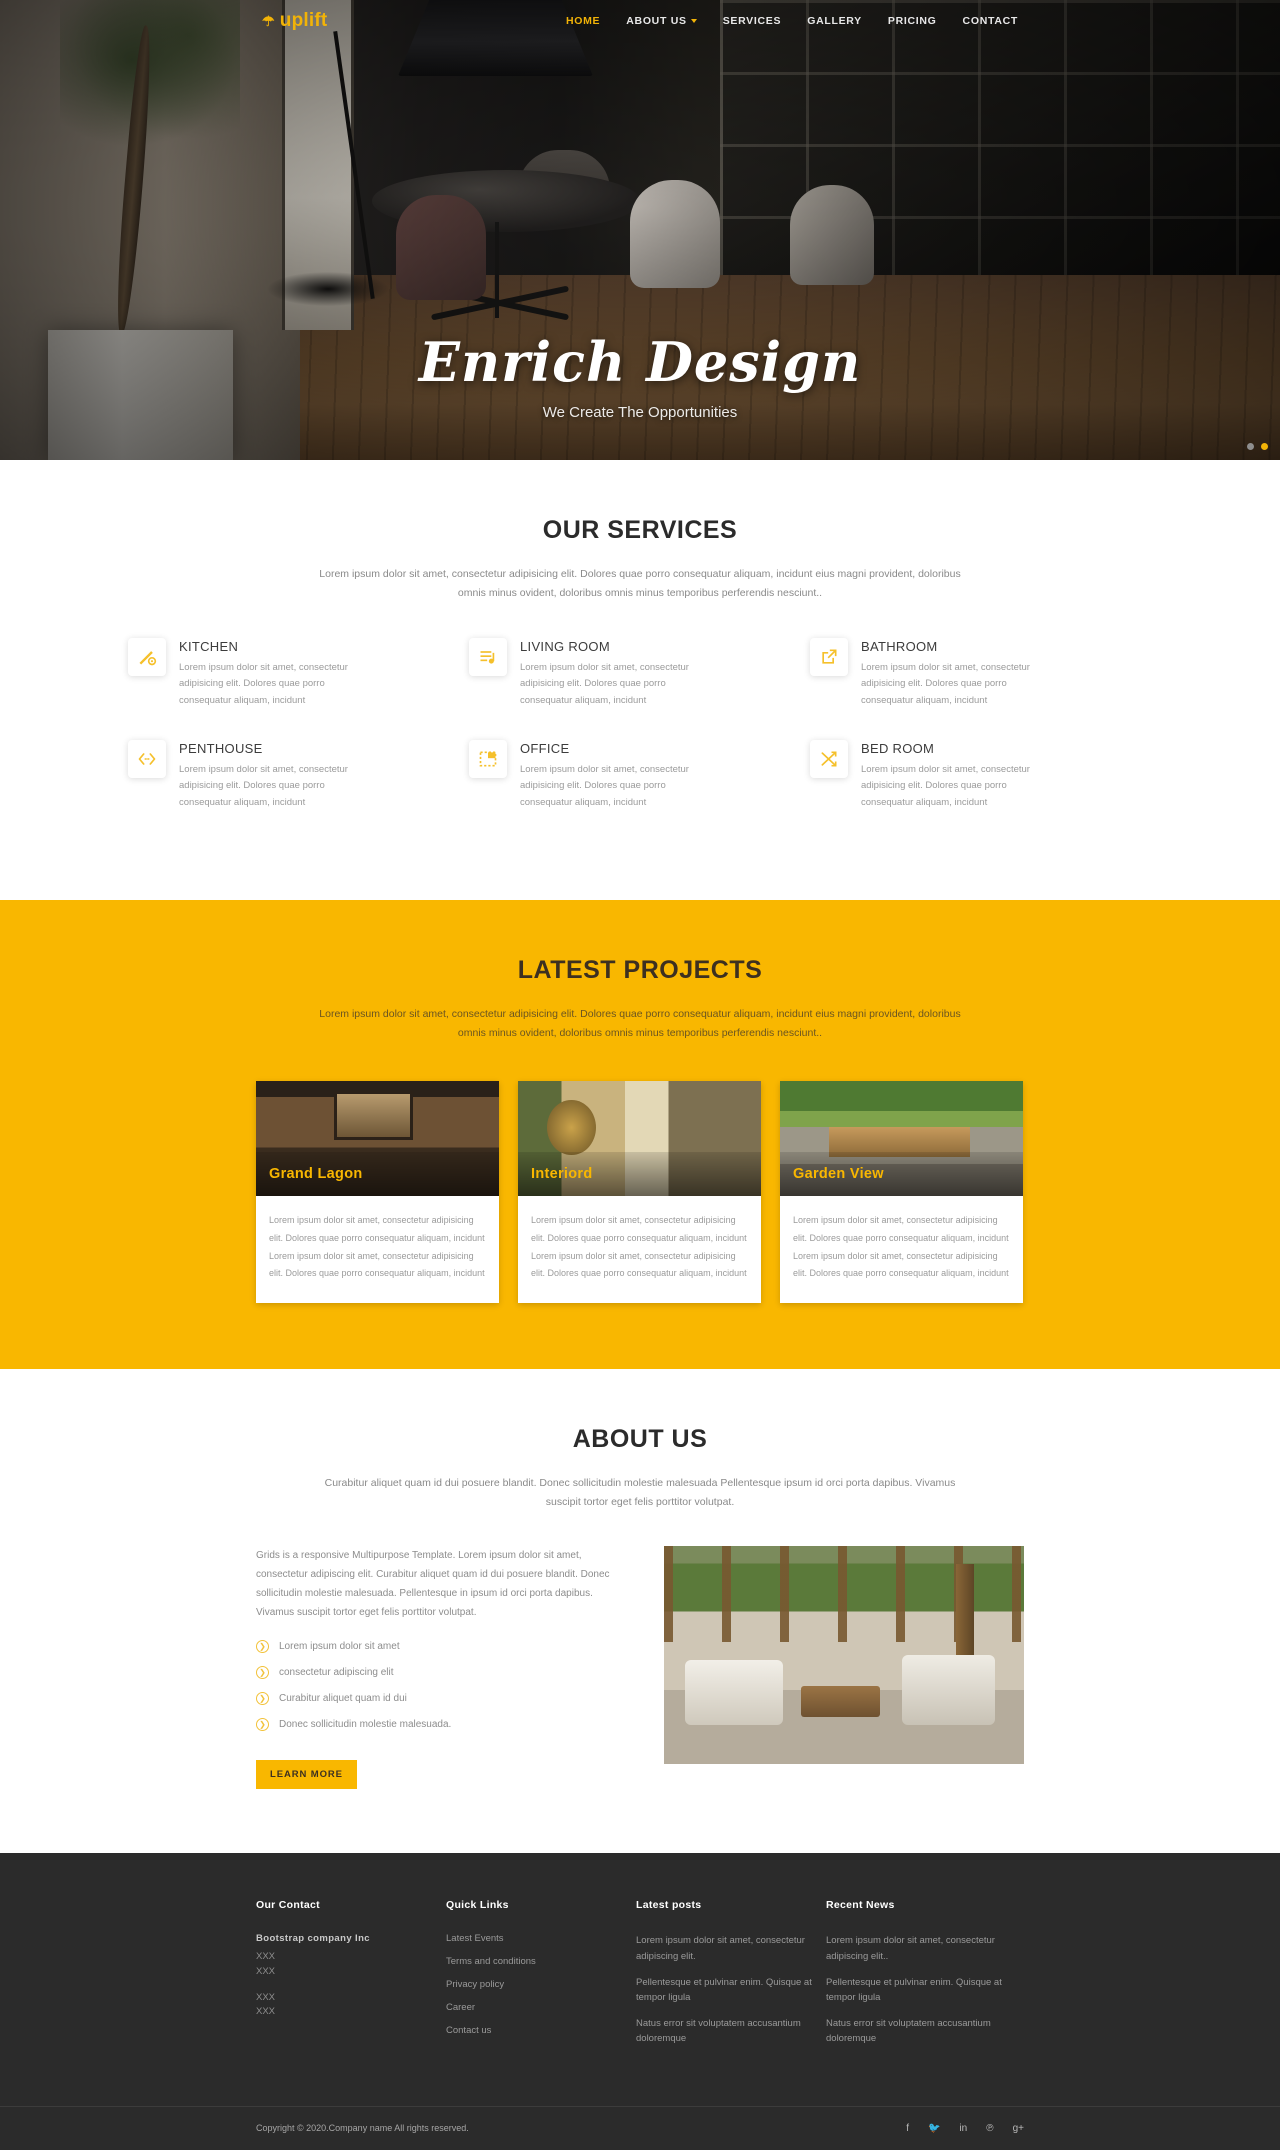  Describe the element at coordinates (336, 1673) in the screenshot. I see `list-item-label: consectetur adipiscing elit` at that location.